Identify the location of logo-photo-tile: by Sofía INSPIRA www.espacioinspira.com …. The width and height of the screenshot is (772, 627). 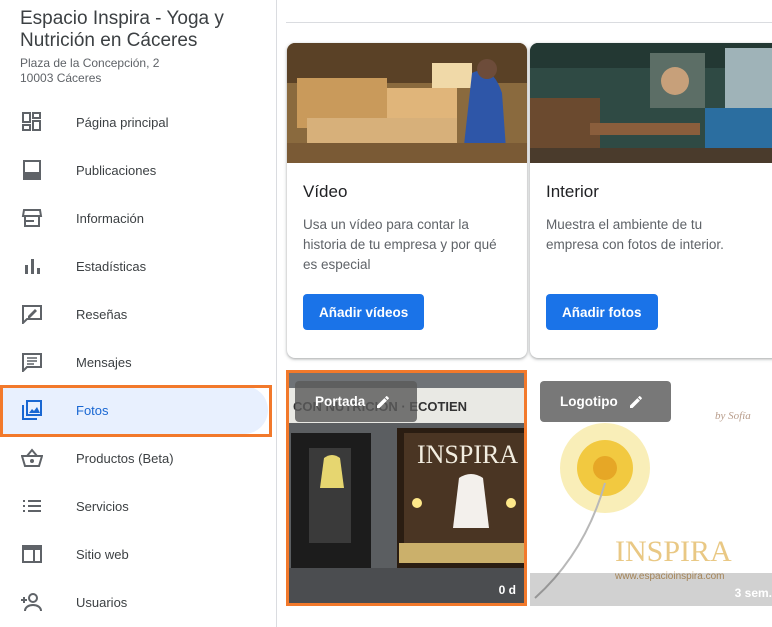
(651, 489).